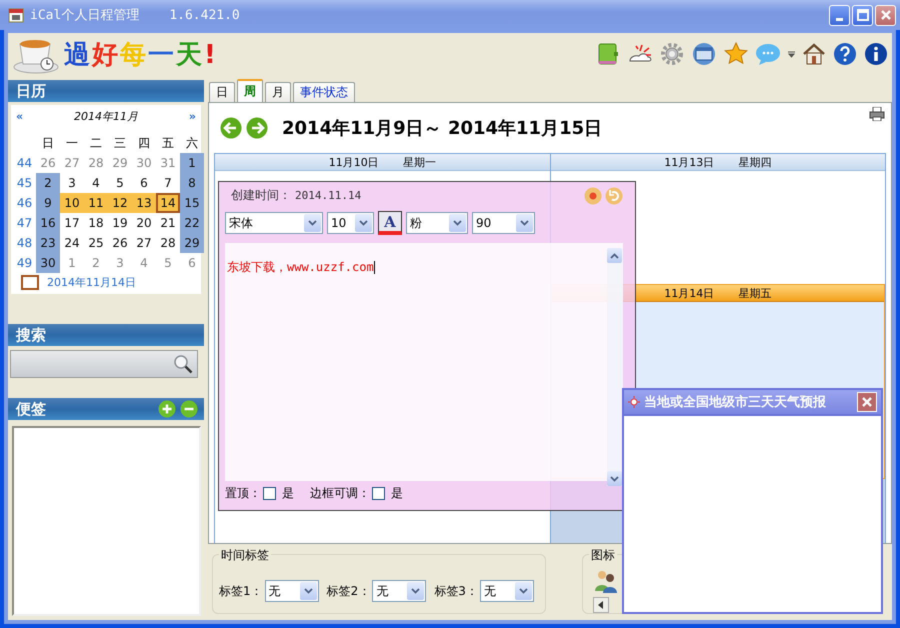 Image resolution: width=900 pixels, height=628 pixels. What do you see at coordinates (877, 114) in the screenshot?
I see `printer-icon` at bounding box center [877, 114].